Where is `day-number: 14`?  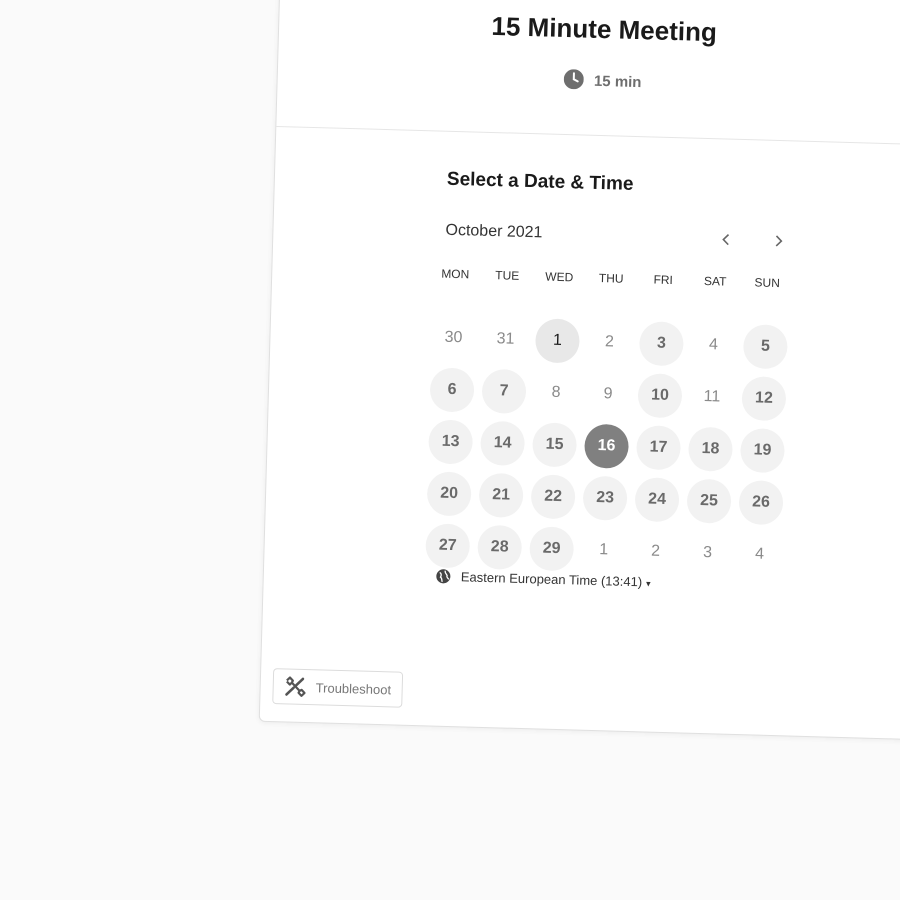 day-number: 14 is located at coordinates (502, 443).